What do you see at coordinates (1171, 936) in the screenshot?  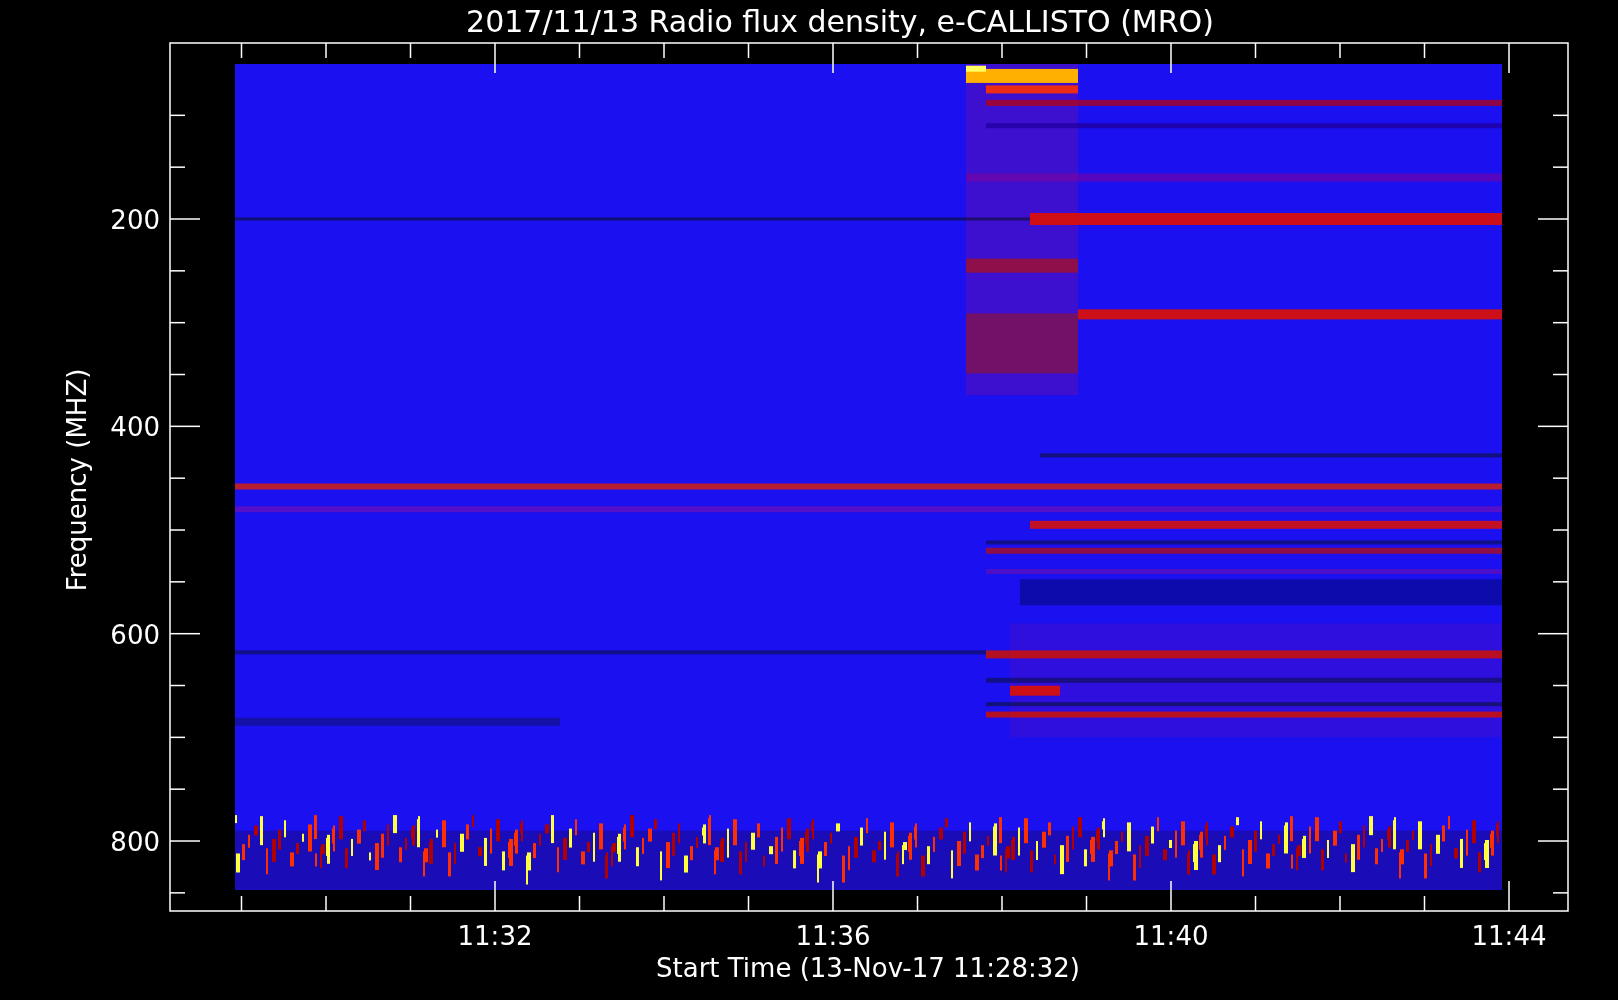 I see `x-tick-label: 11:40` at bounding box center [1171, 936].